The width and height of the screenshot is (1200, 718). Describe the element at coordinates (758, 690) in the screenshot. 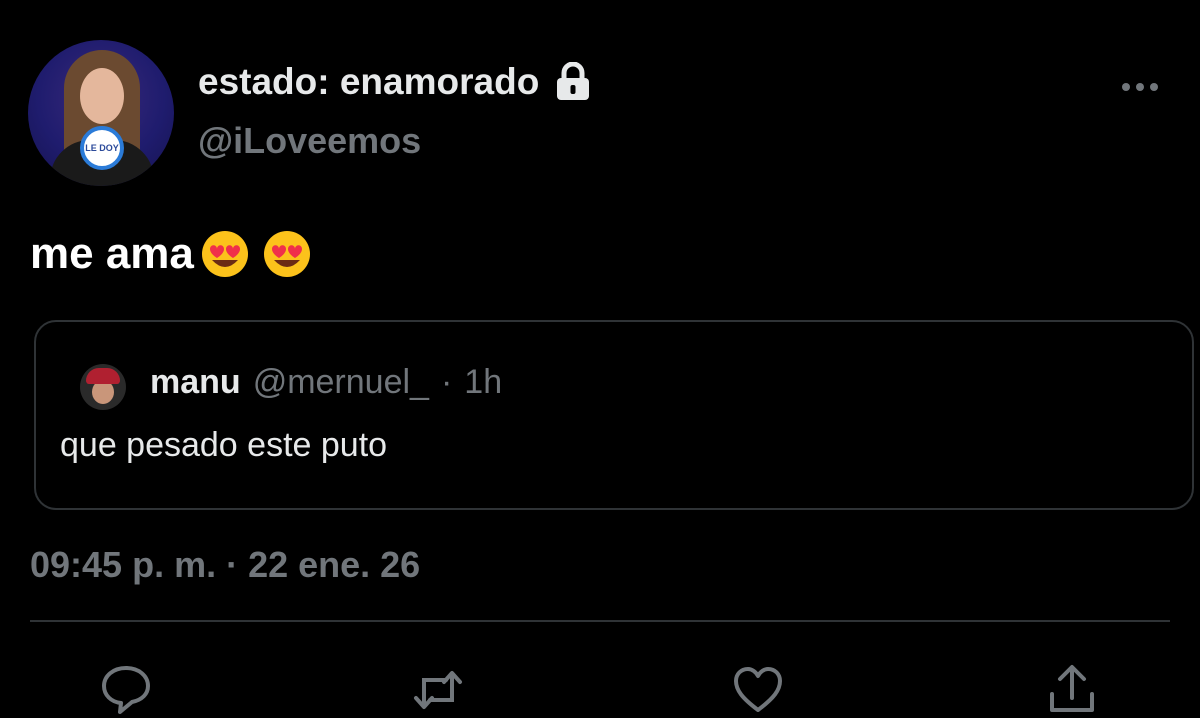

I see `like-icon` at that location.